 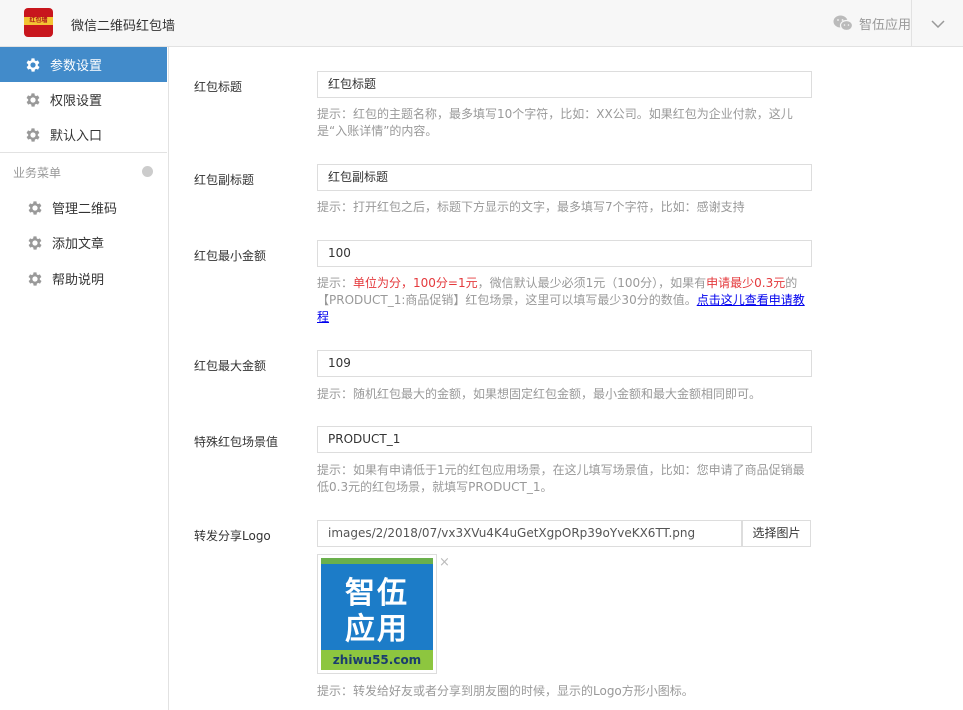 What do you see at coordinates (218, 87) in the screenshot?
I see `field-label-title: 红包标题` at bounding box center [218, 87].